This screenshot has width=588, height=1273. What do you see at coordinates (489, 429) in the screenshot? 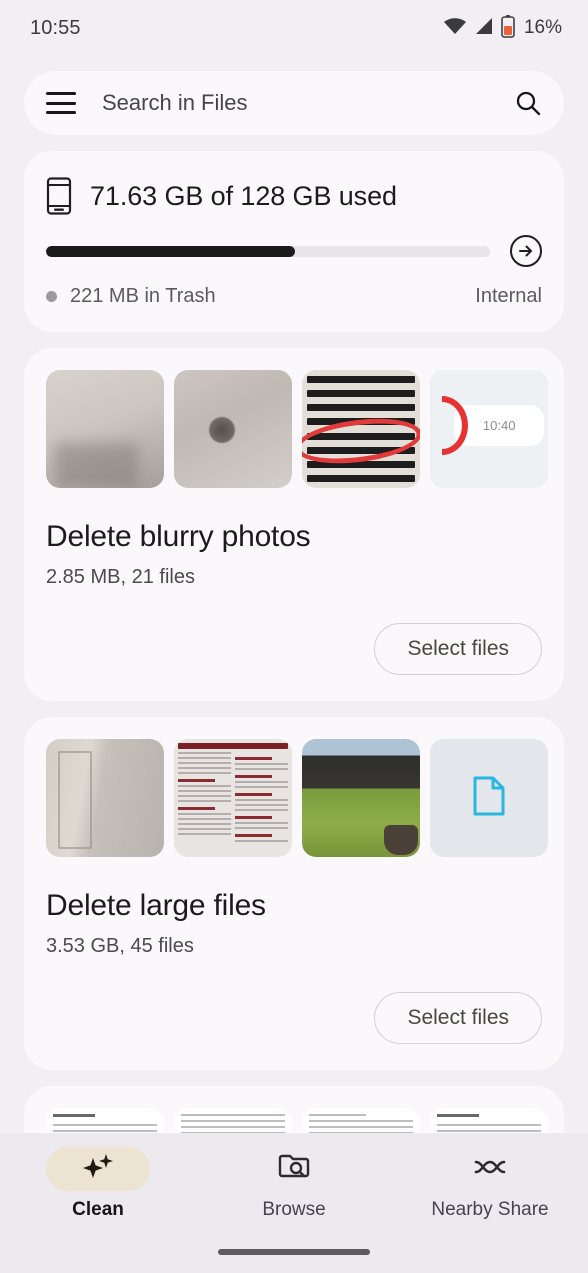
I see `thumbnail-item: 10:40` at bounding box center [489, 429].